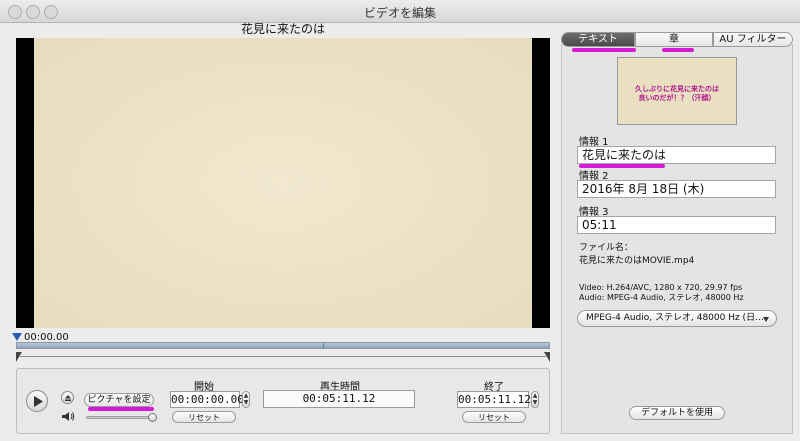 Image resolution: width=800 pixels, height=441 pixels. I want to click on highlight-underline-chapter-tab, so click(678, 50).